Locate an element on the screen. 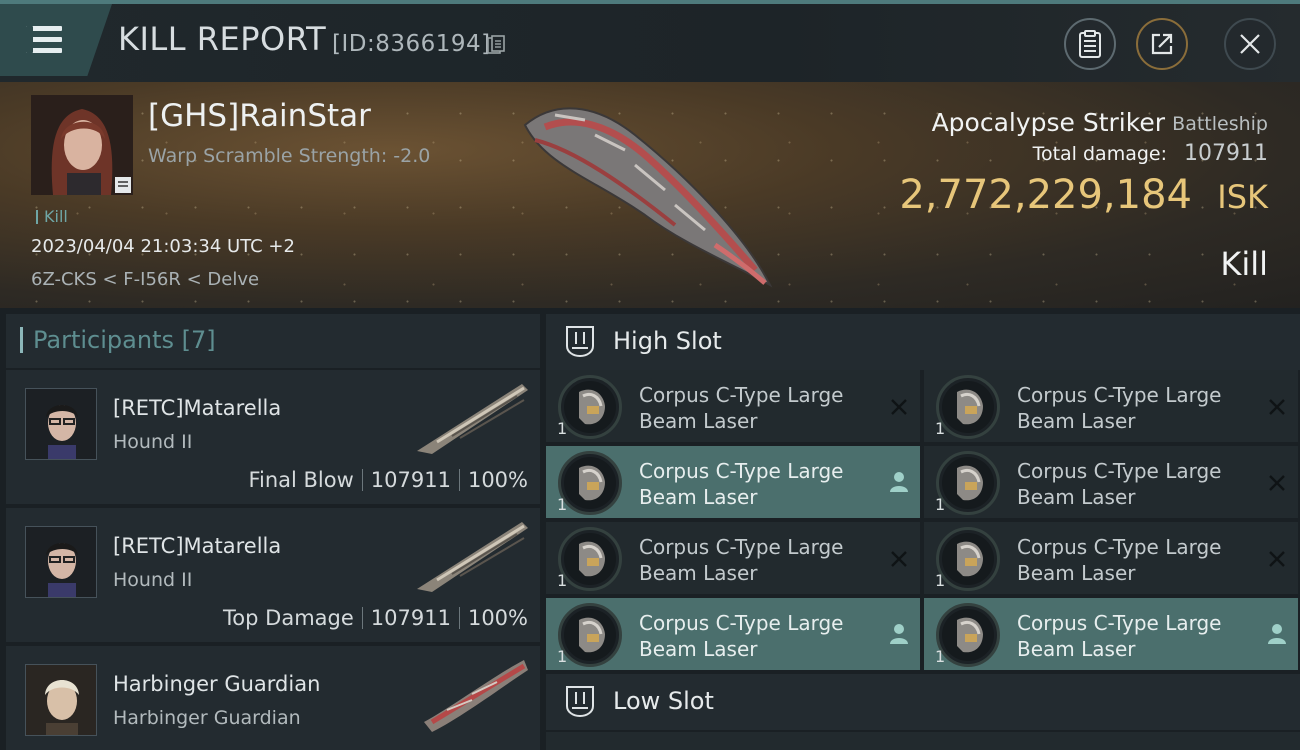 The width and height of the screenshot is (1300, 750). kill-location: 6Z-CKS < F-I56R < Delve is located at coordinates (145, 279).